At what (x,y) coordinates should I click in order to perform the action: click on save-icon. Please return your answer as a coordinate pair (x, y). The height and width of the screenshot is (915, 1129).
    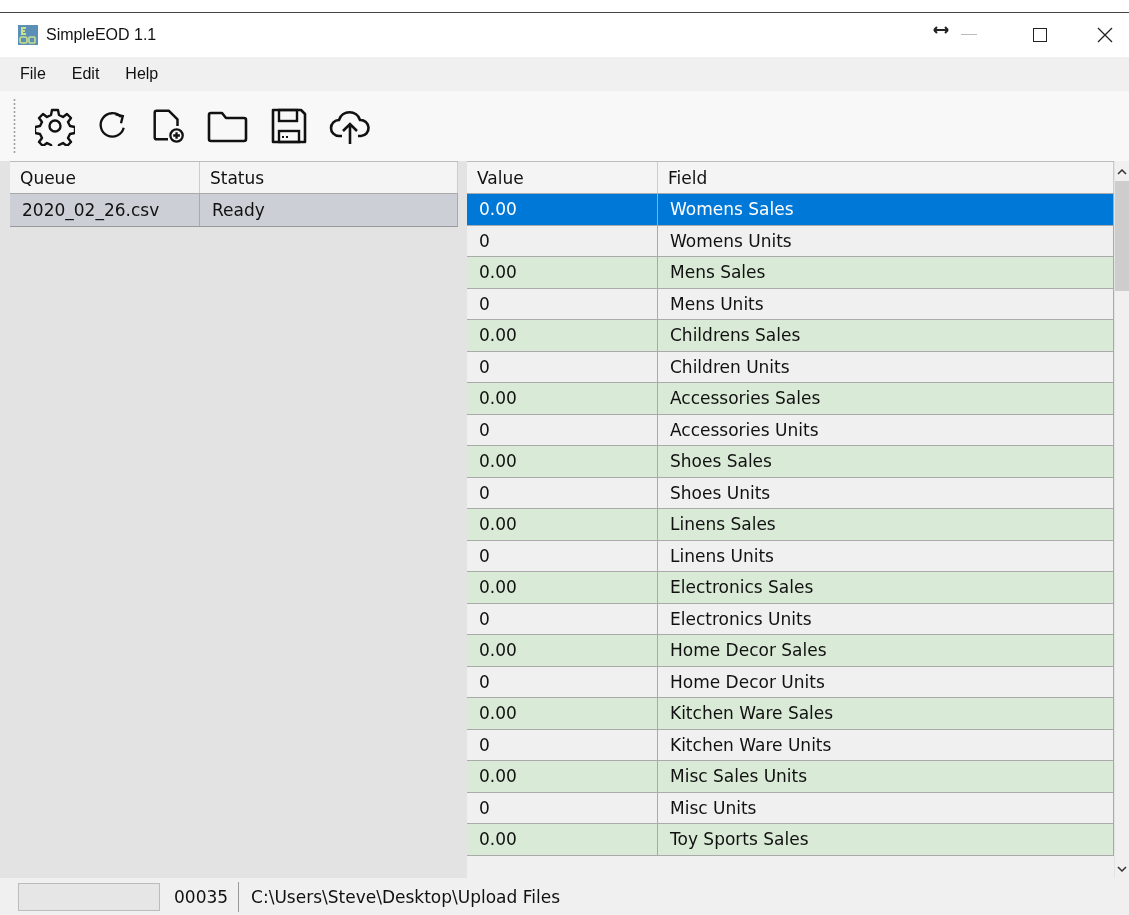
    Looking at the image, I should click on (289, 126).